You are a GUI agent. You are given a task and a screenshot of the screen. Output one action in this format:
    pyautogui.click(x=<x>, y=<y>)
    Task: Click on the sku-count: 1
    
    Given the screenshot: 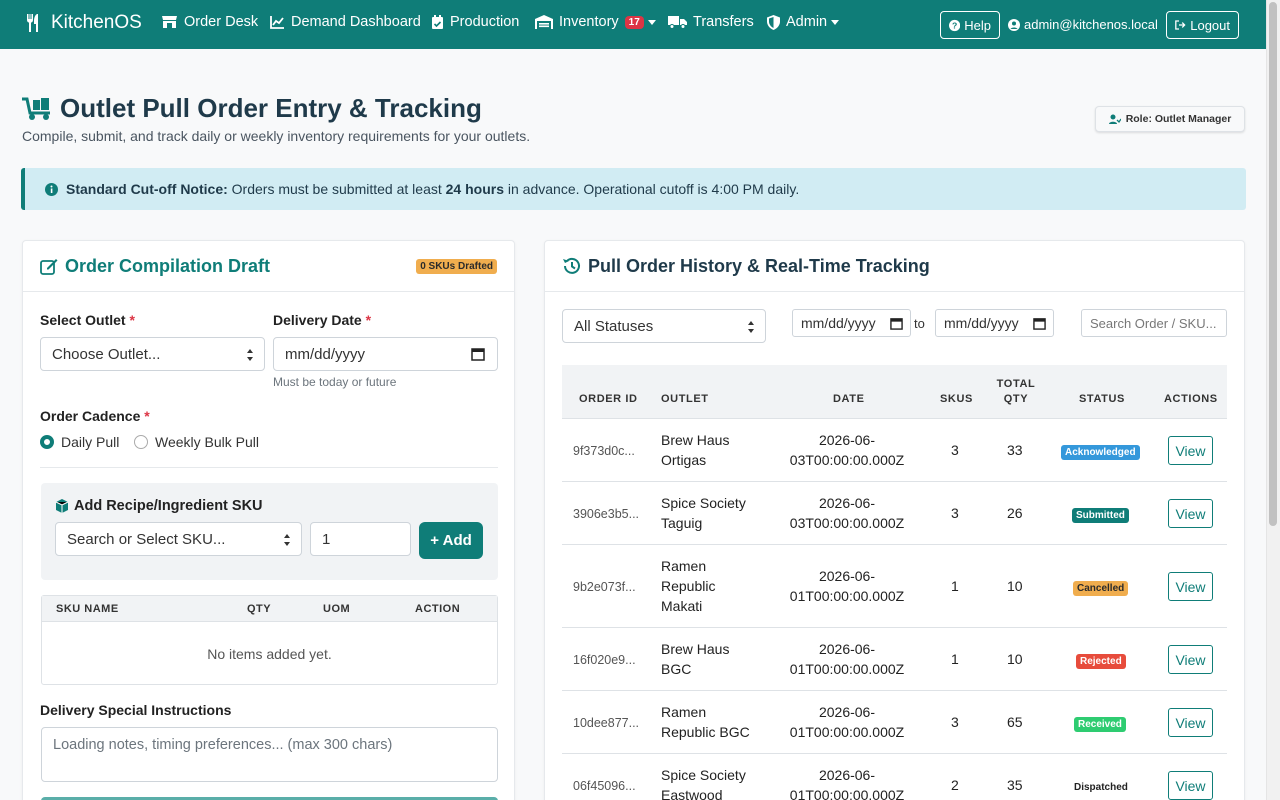 What is the action you would take?
    pyautogui.click(x=955, y=586)
    